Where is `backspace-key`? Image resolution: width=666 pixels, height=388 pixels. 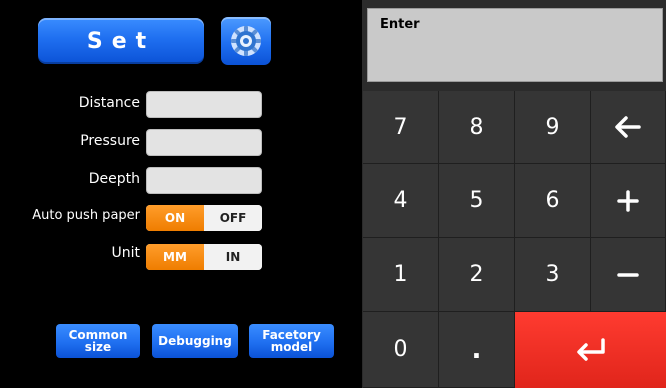
backspace-key is located at coordinates (628, 127).